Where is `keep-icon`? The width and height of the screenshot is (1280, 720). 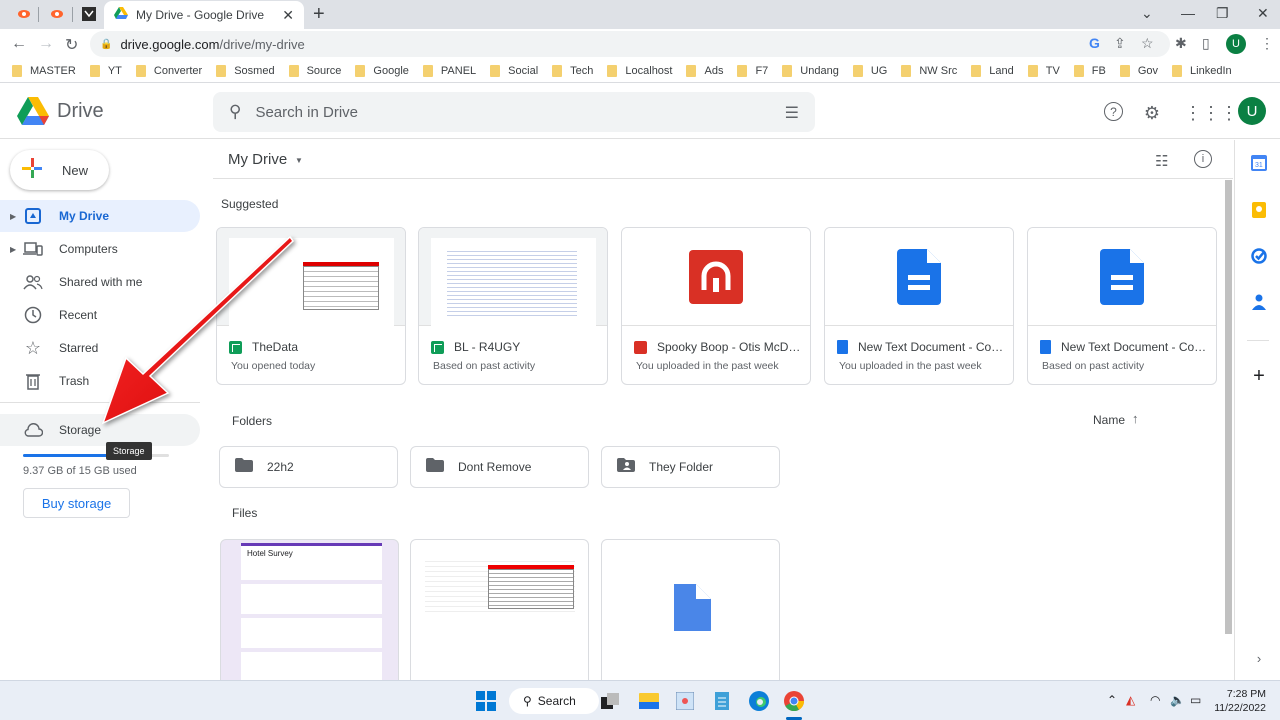 keep-icon is located at coordinates (1259, 210).